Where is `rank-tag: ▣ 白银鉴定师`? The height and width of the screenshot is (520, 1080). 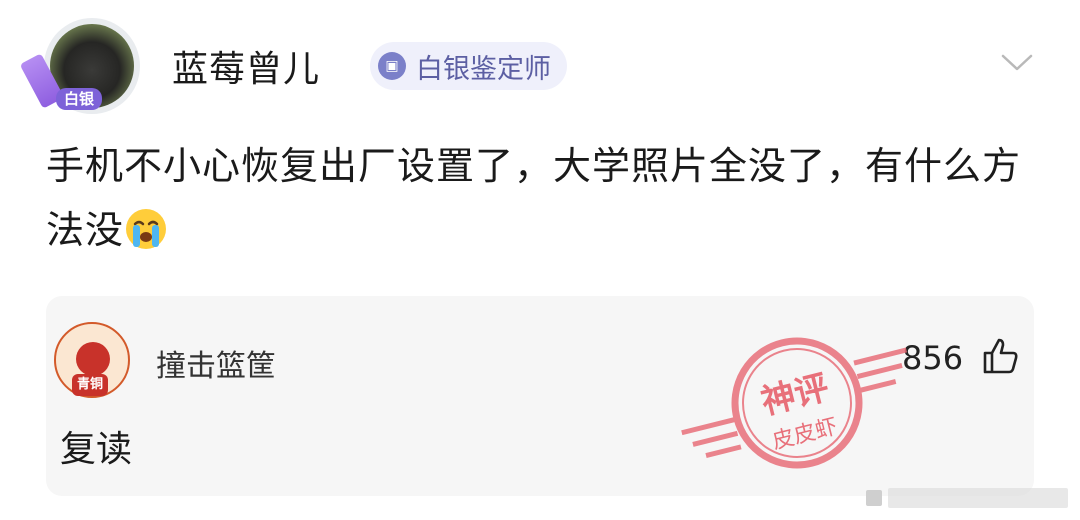
rank-tag: ▣ 白银鉴定师 is located at coordinates (468, 66).